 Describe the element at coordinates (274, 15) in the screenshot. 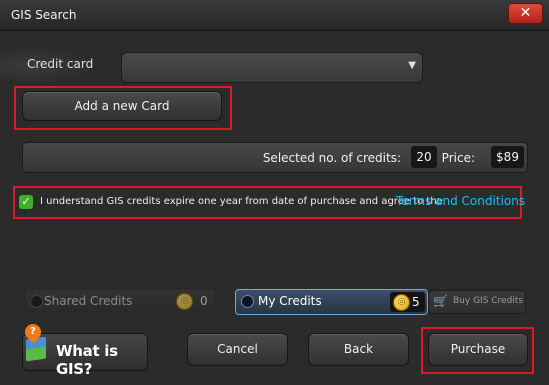

I see `title-bar: GIS Search ✕` at that location.